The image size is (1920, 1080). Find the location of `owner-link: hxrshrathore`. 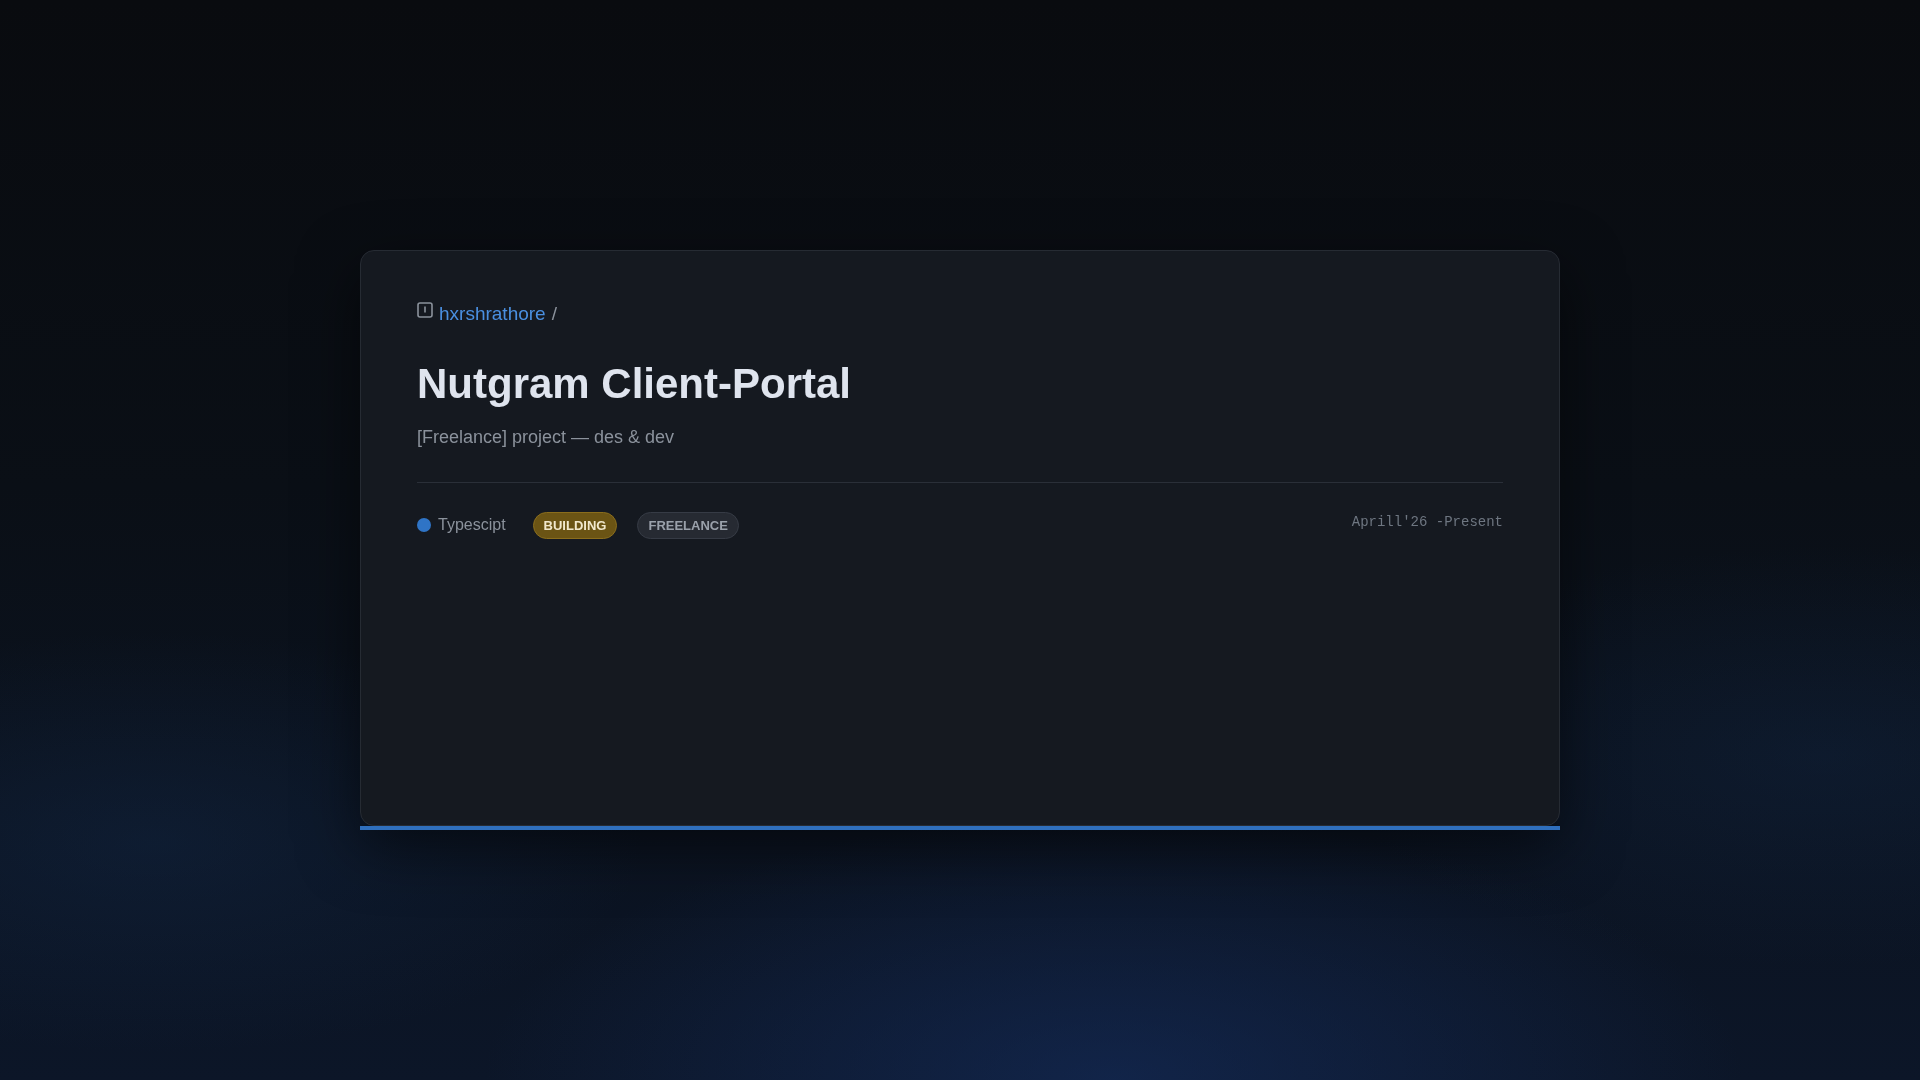

owner-link: hxrshrathore is located at coordinates (492, 314).